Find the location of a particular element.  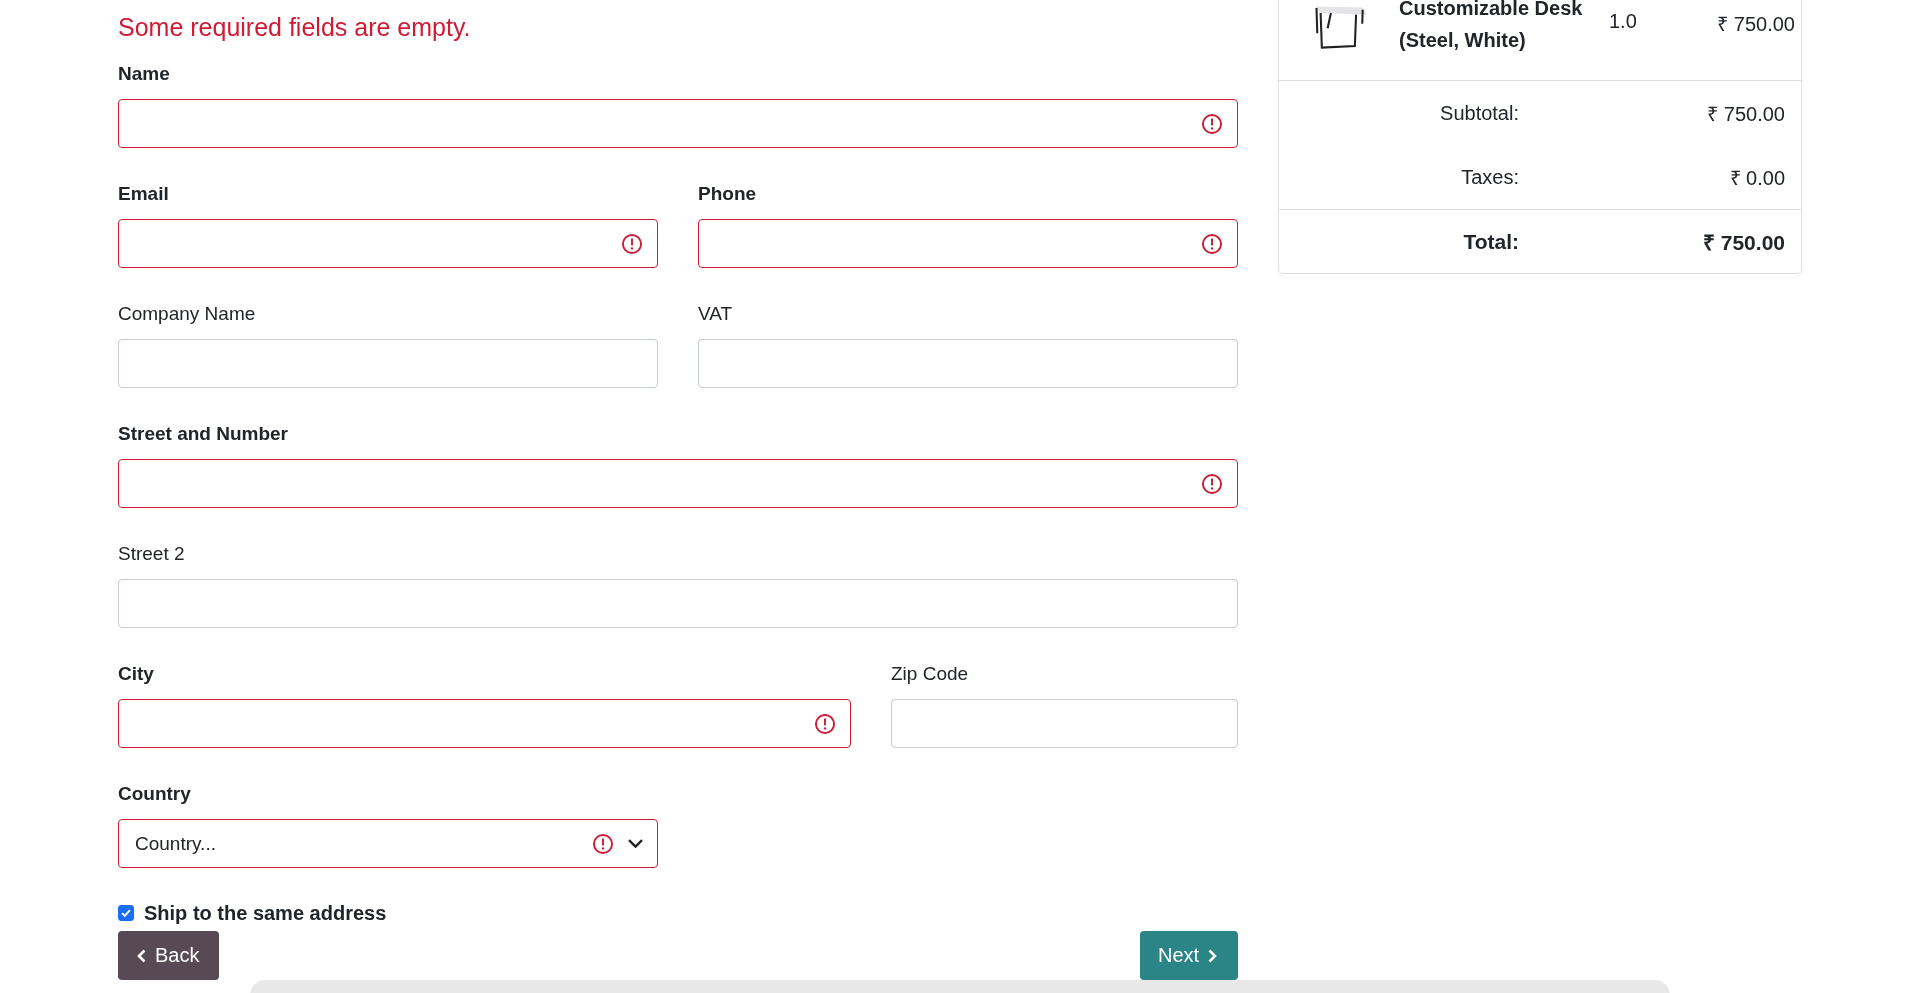

next-button: Next is located at coordinates (1189, 955).